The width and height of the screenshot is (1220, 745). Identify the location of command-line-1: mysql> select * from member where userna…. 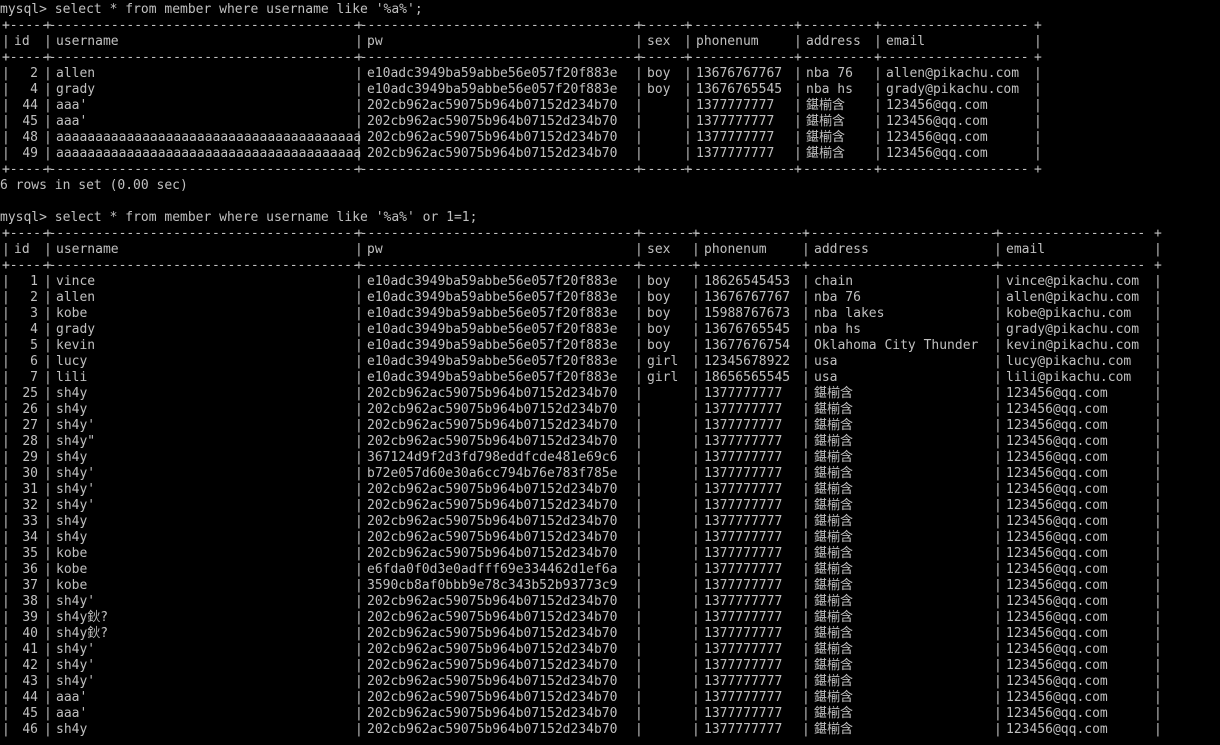
(610, 10).